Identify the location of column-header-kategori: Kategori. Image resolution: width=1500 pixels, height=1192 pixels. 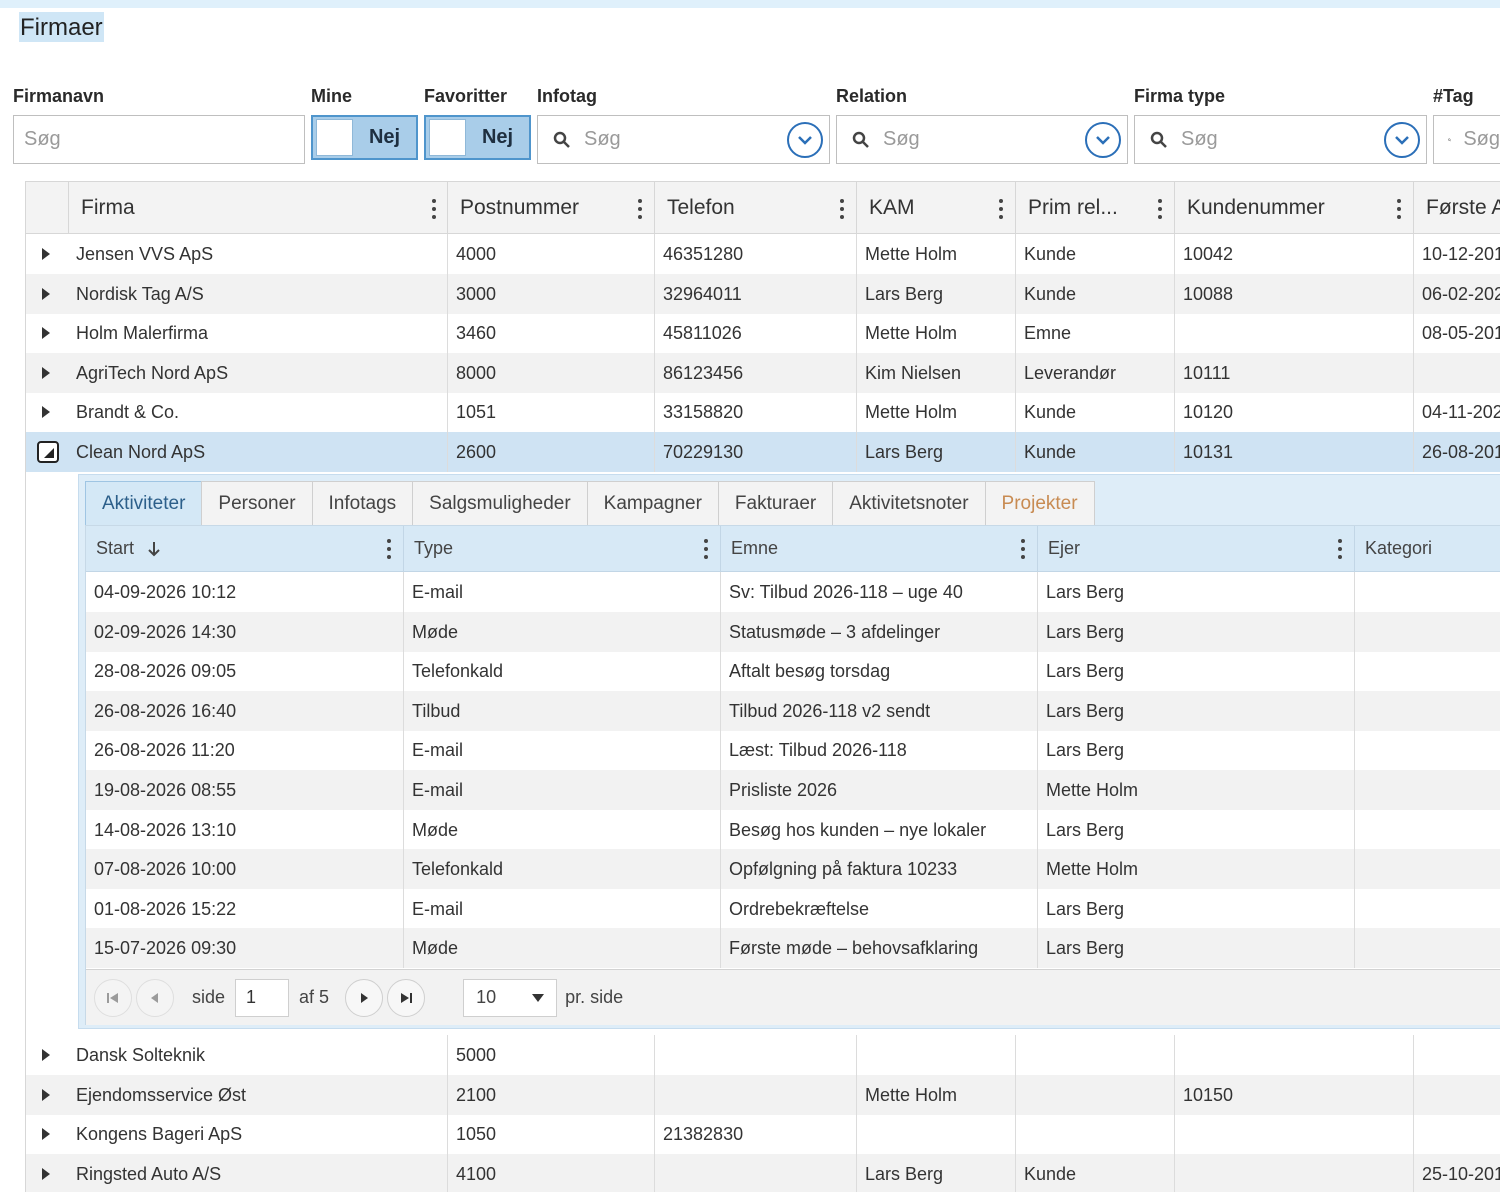
(1427, 548).